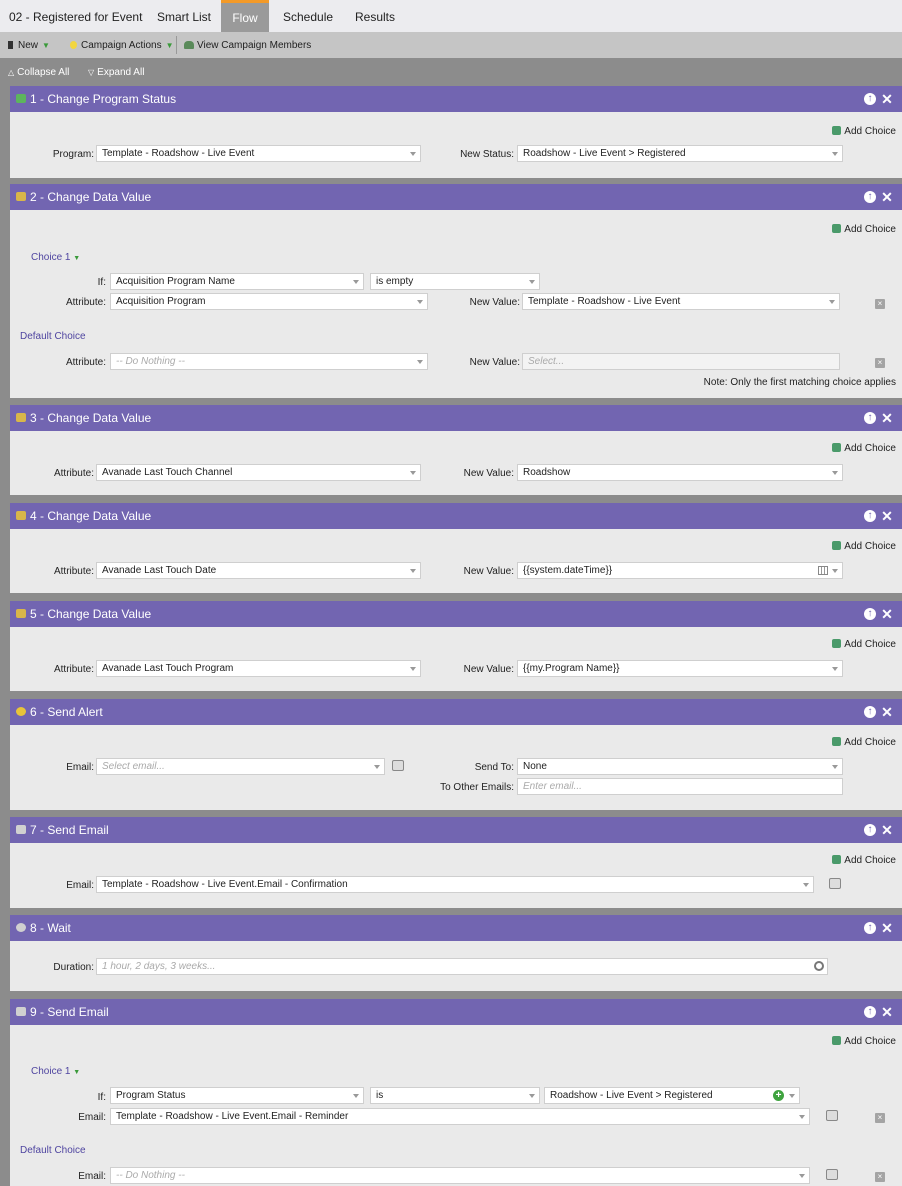  Describe the element at coordinates (21, 927) in the screenshot. I see `clock-icon` at that location.